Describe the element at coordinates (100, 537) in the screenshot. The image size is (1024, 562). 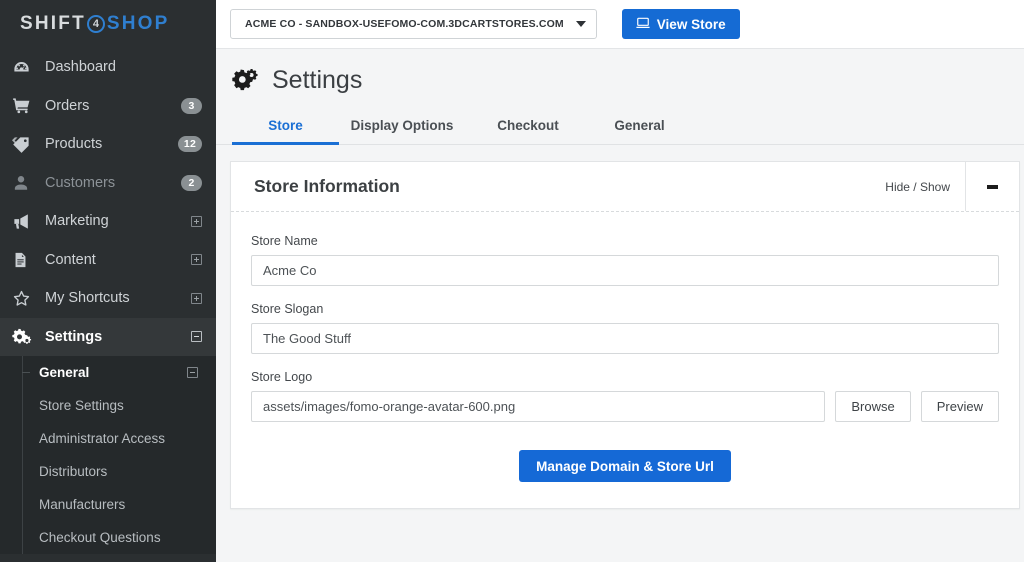
I see `sidebar-subitem-label: Checkout Questions` at that location.